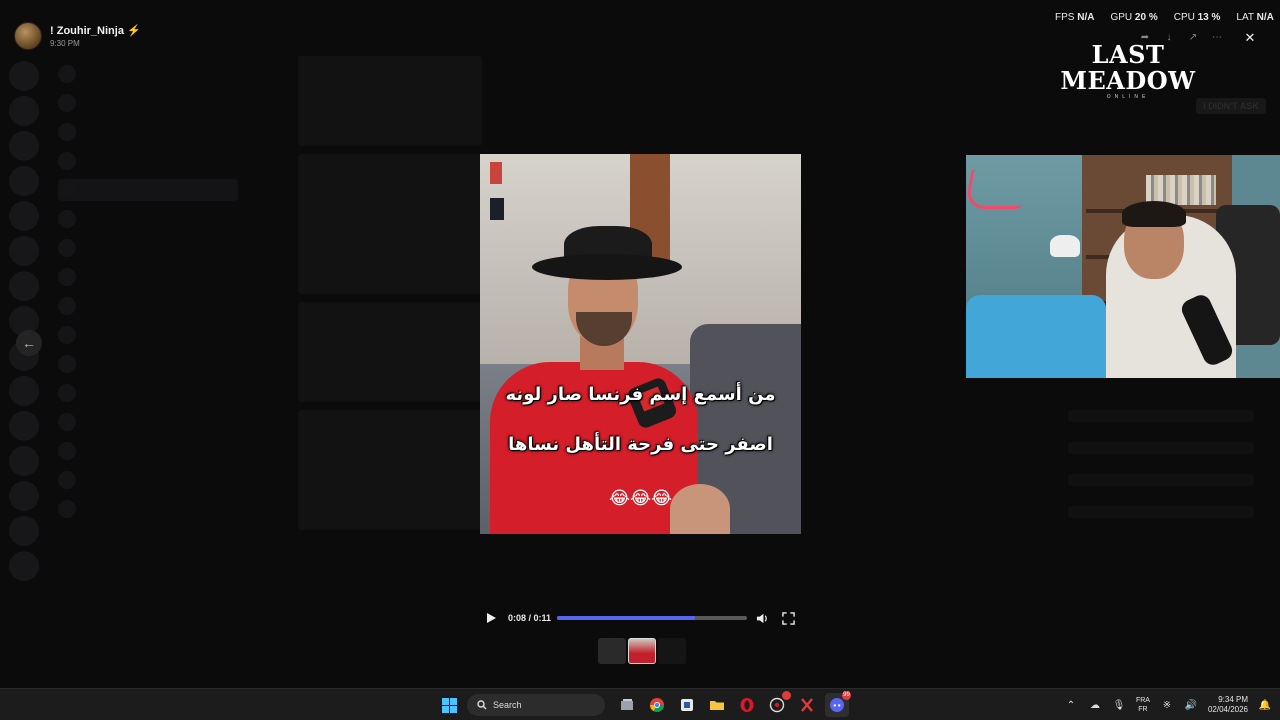 The height and width of the screenshot is (720, 1280). I want to click on search-icon, so click(482, 705).